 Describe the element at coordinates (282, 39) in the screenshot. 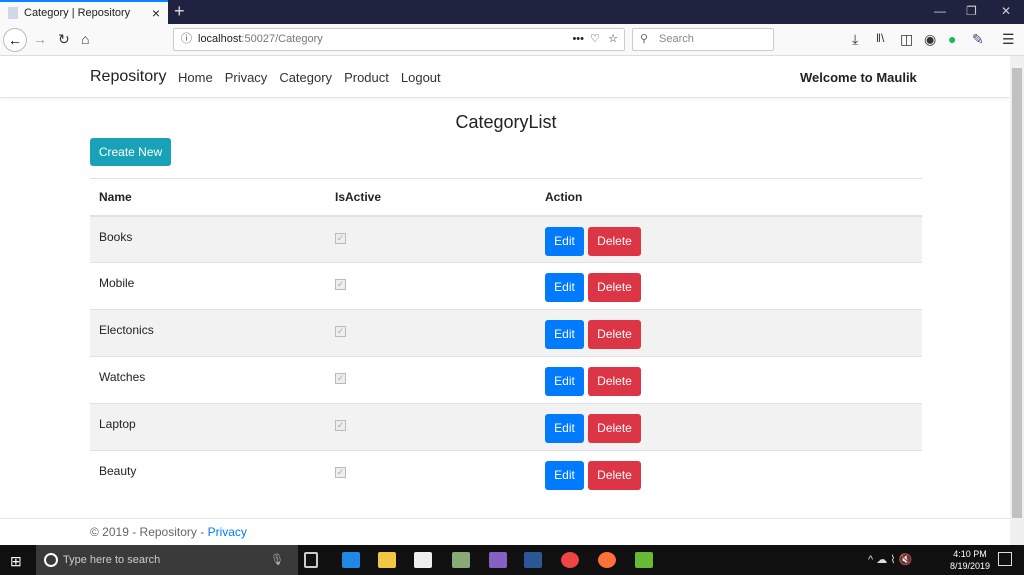

I see `url-path: :50027/Category` at that location.